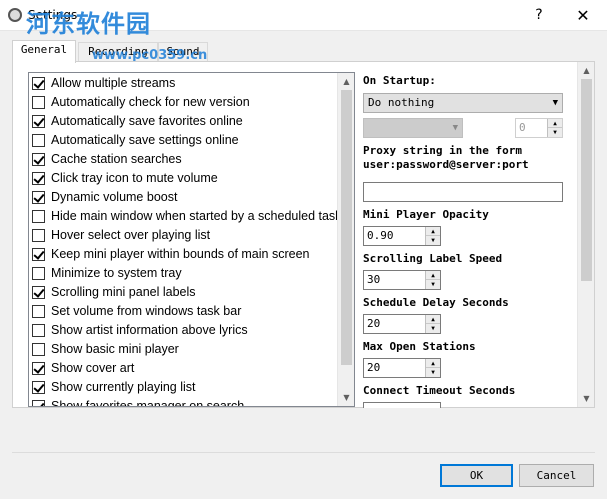  Describe the element at coordinates (150, 102) in the screenshot. I see `option-label: Automatically check for new version` at that location.